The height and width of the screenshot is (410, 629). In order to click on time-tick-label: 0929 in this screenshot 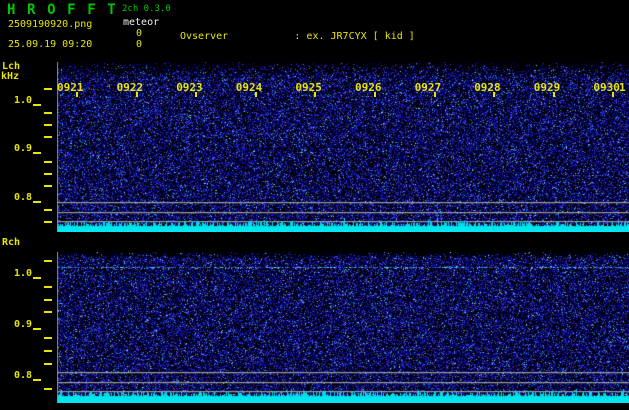, I will do `click(547, 87)`.